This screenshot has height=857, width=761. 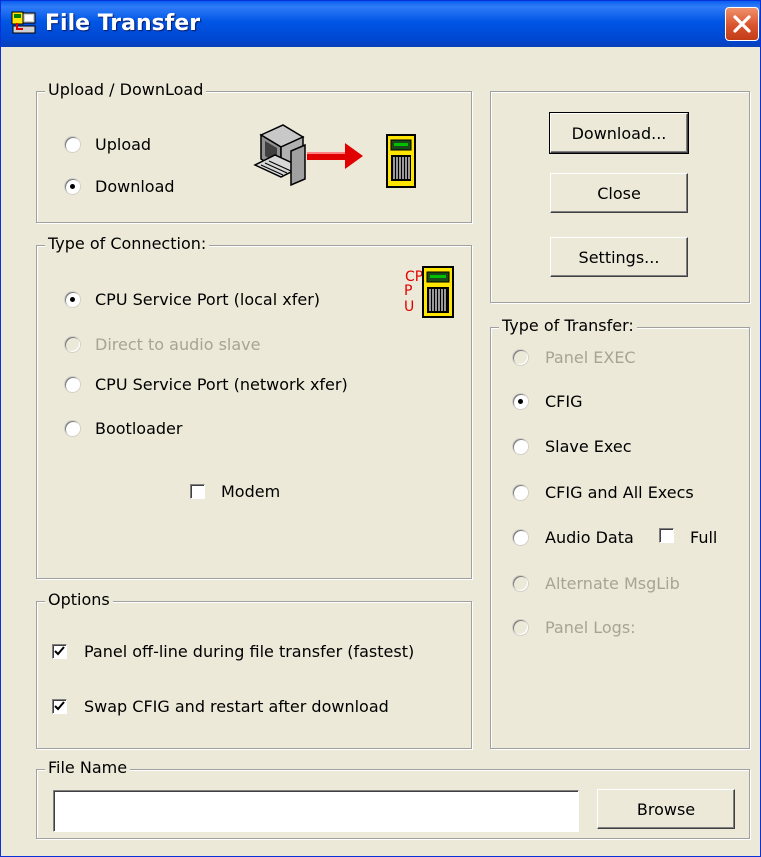 I want to click on window-title: File Transfer, so click(x=123, y=23).